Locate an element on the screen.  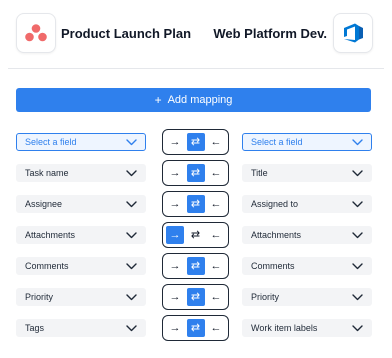
mapping-row: Priority → ⇄ ← Priority is located at coordinates (196, 297).